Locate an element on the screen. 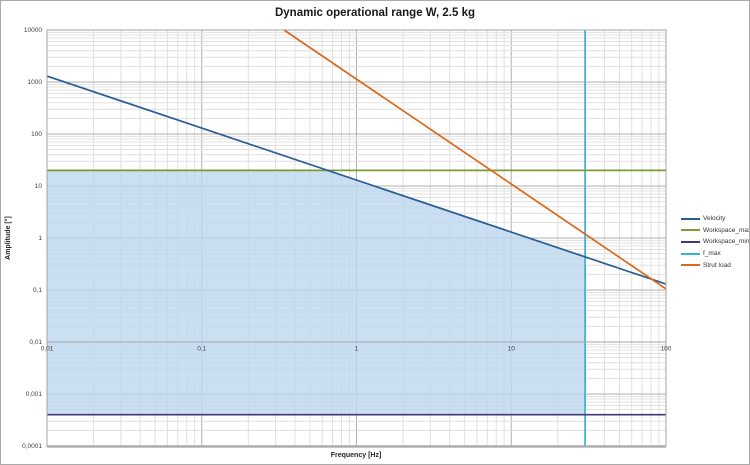  x-tick-label: 0,1 is located at coordinates (201, 349).